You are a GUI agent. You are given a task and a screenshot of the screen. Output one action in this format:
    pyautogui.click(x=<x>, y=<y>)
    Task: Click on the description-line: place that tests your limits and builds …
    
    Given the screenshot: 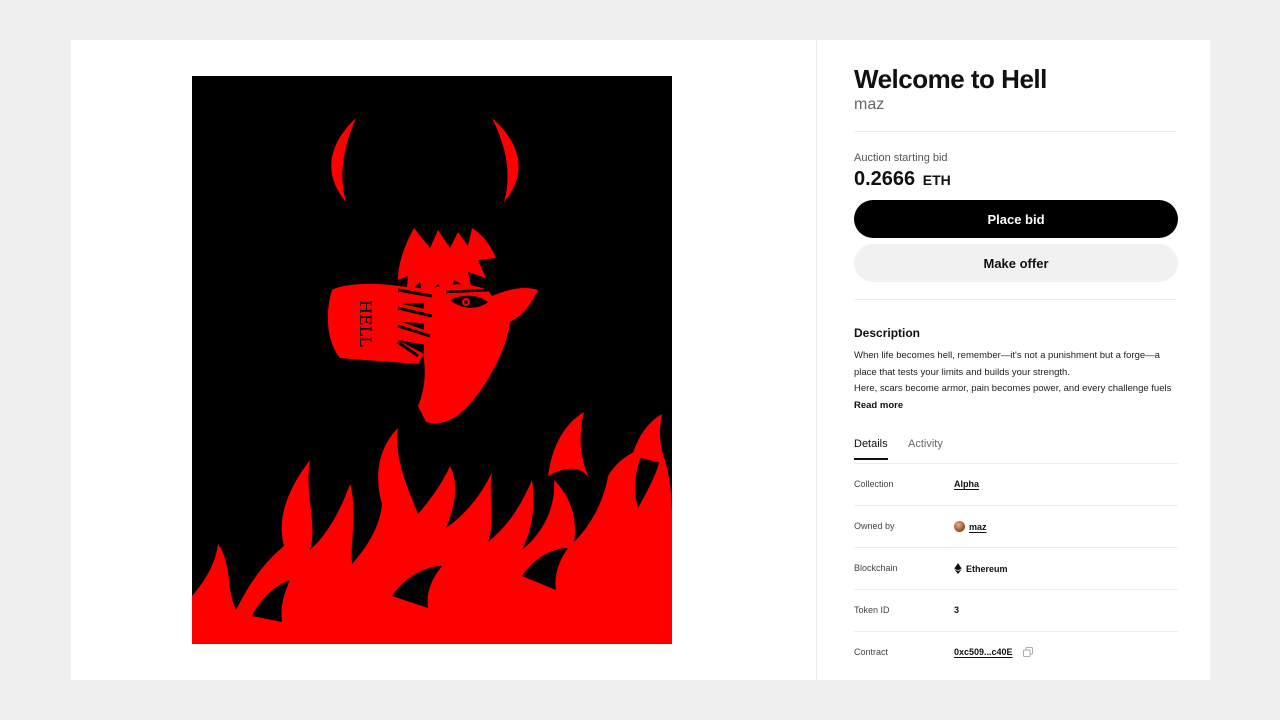 What is the action you would take?
    pyautogui.click(x=962, y=372)
    